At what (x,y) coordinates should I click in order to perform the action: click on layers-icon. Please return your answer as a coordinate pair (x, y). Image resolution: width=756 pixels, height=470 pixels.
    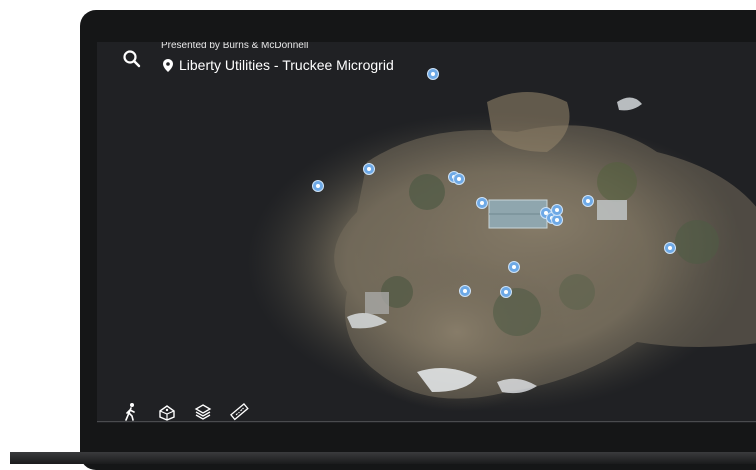
    Looking at the image, I should click on (203, 412).